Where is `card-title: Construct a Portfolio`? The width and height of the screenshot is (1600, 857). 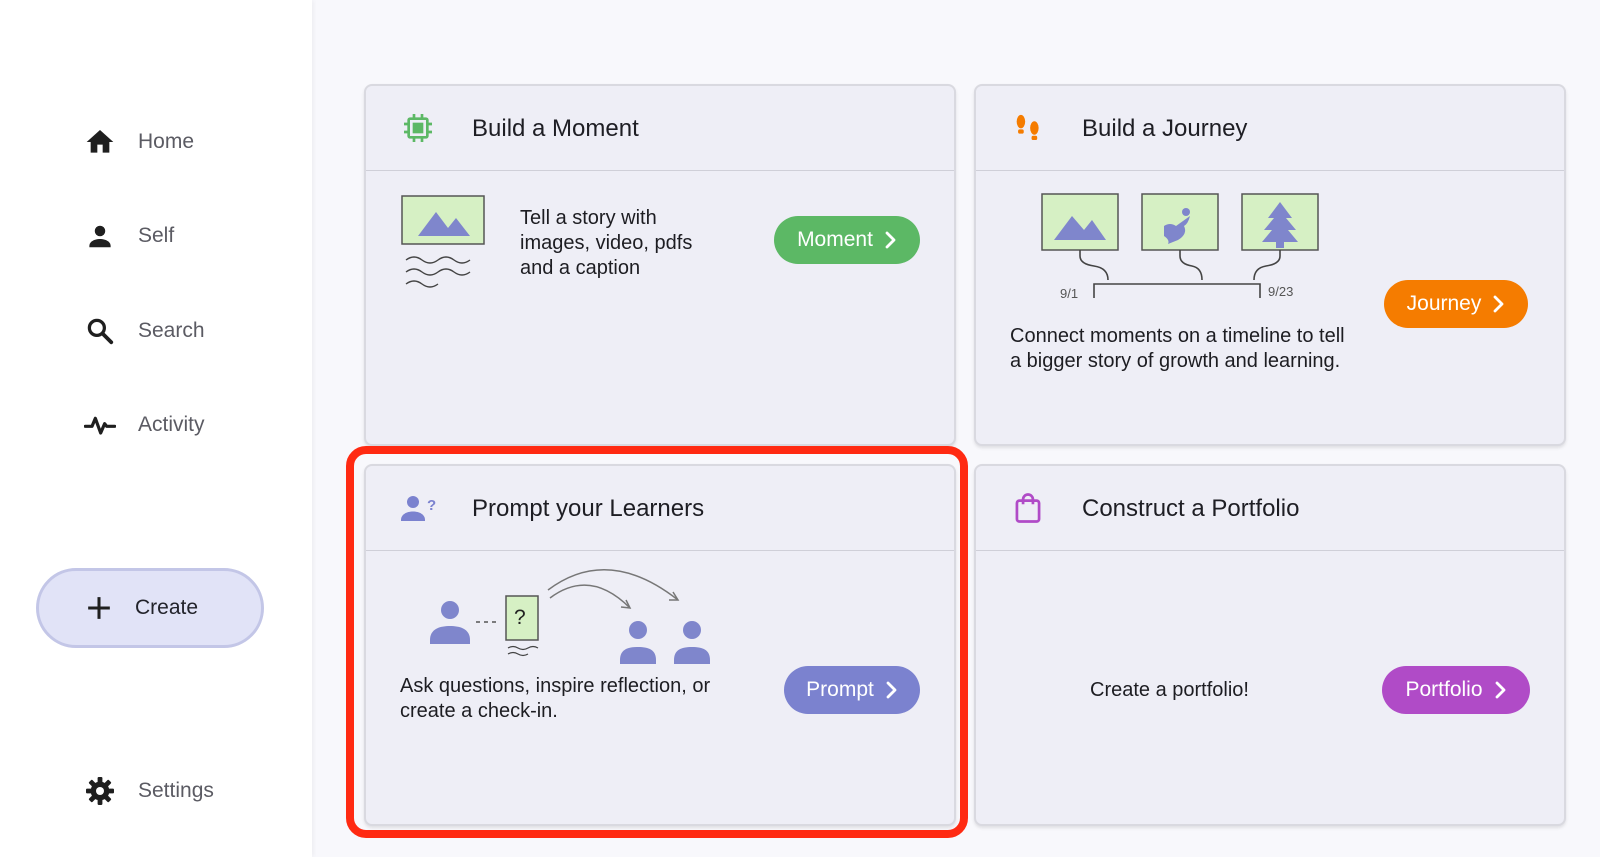
card-title: Construct a Portfolio is located at coordinates (1191, 508).